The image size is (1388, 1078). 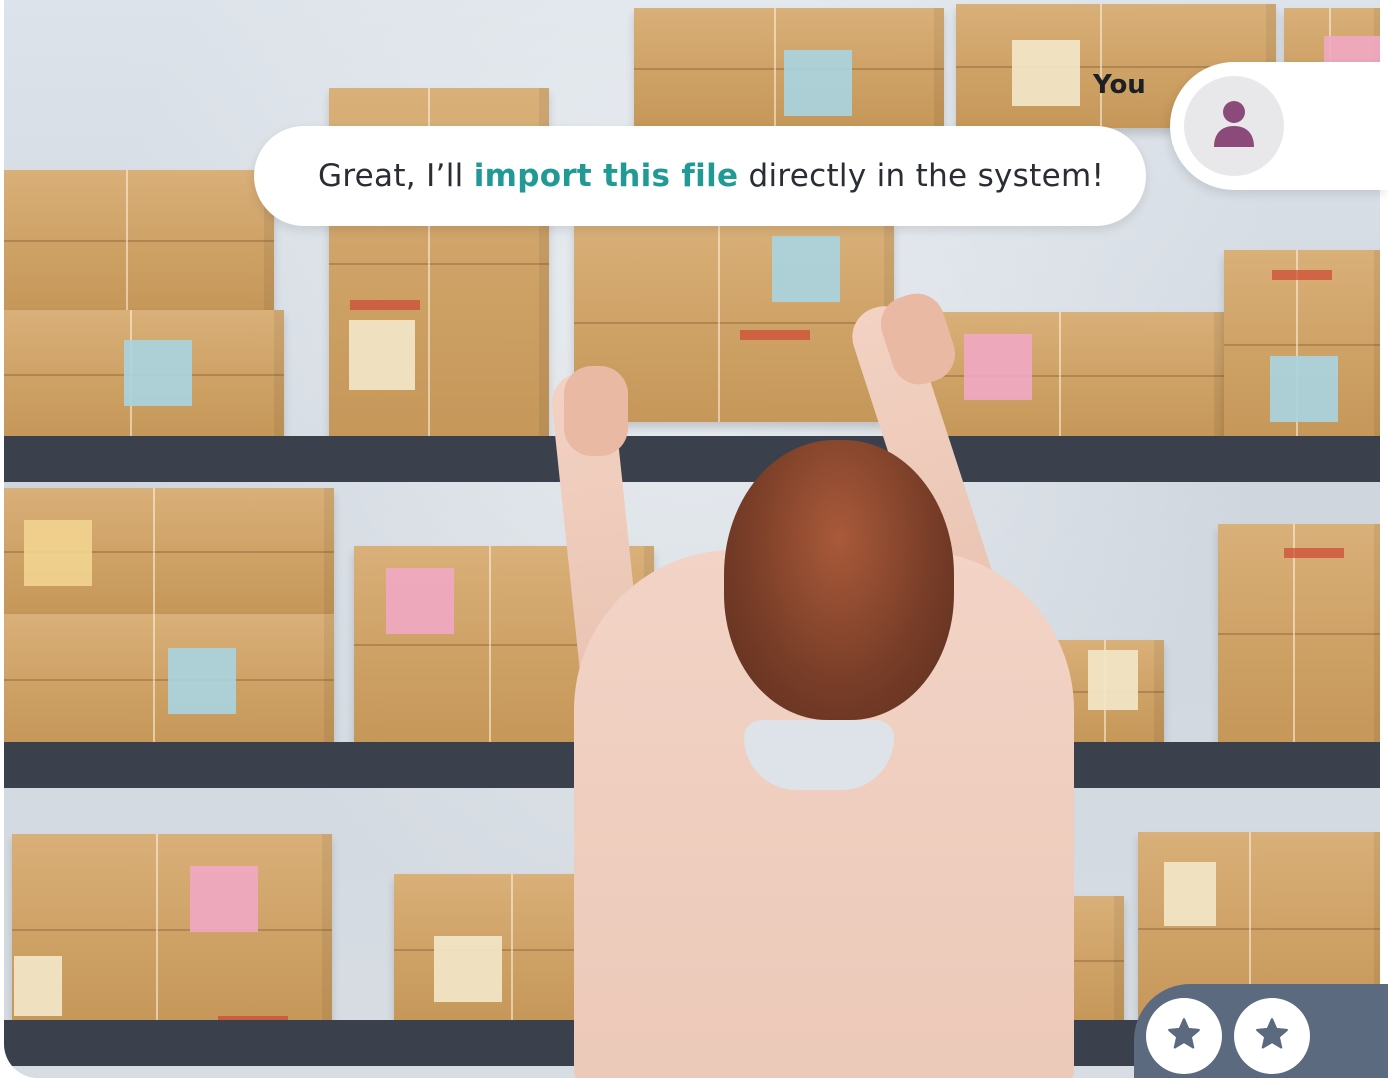 I want to click on user-icon, so click(x=1234, y=126).